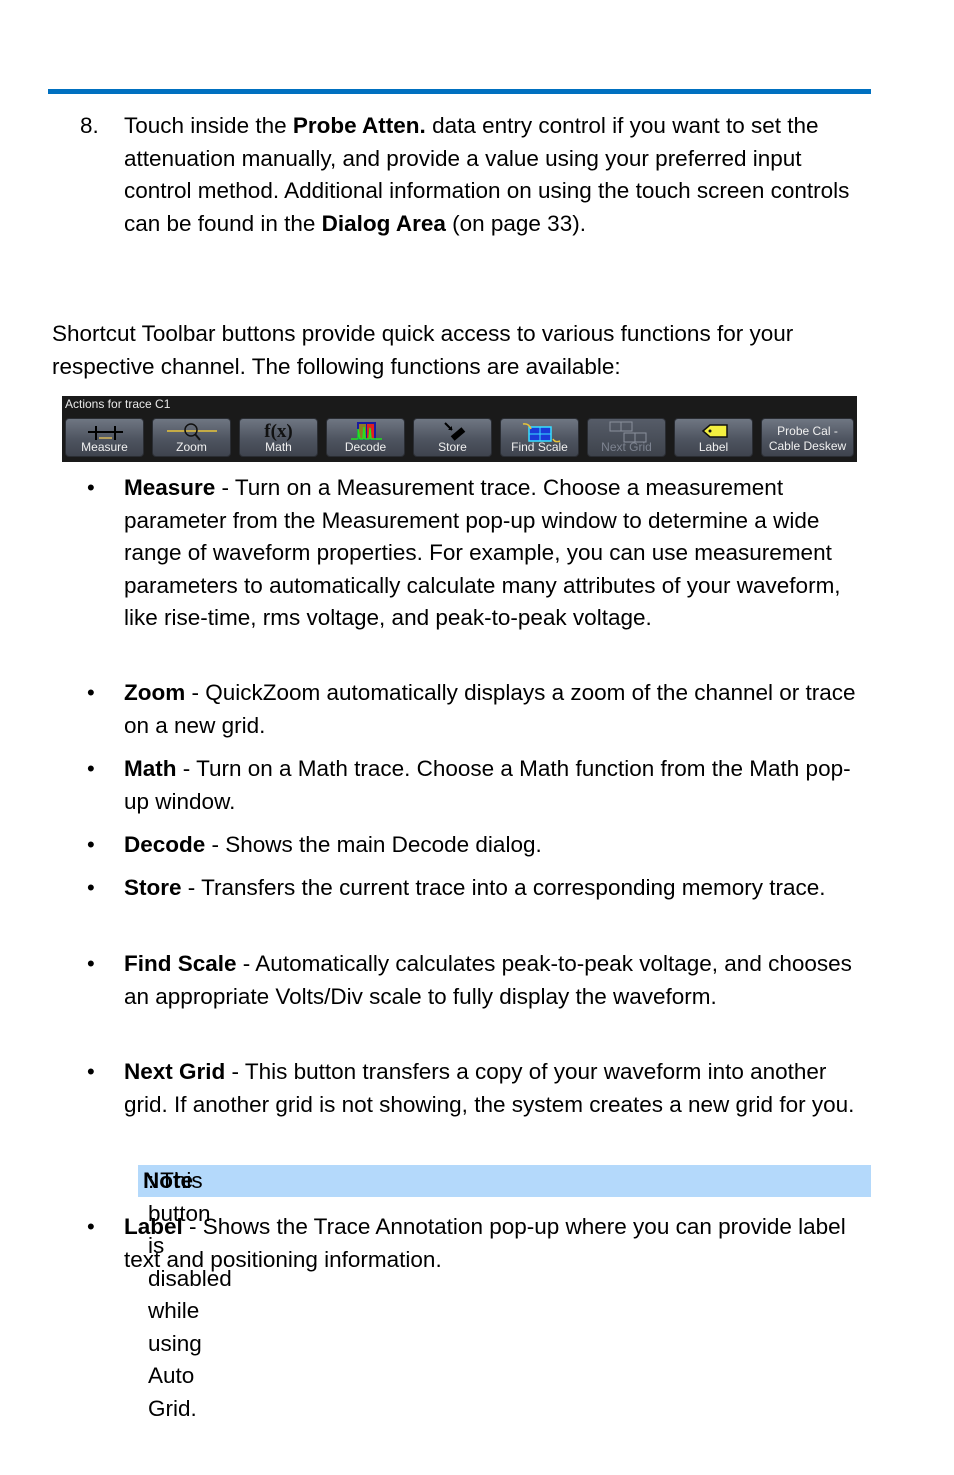  Describe the element at coordinates (359, 125) in the screenshot. I see `probe-atten-term: Probe Atten.` at that location.